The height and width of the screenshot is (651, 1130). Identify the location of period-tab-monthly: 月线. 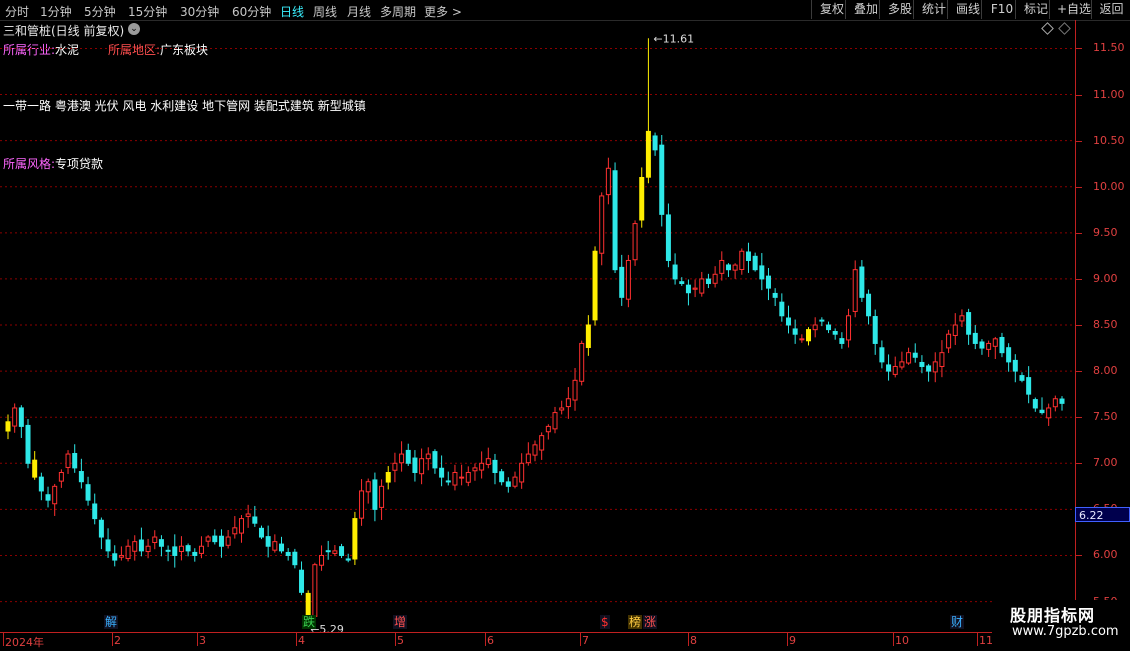
(359, 11).